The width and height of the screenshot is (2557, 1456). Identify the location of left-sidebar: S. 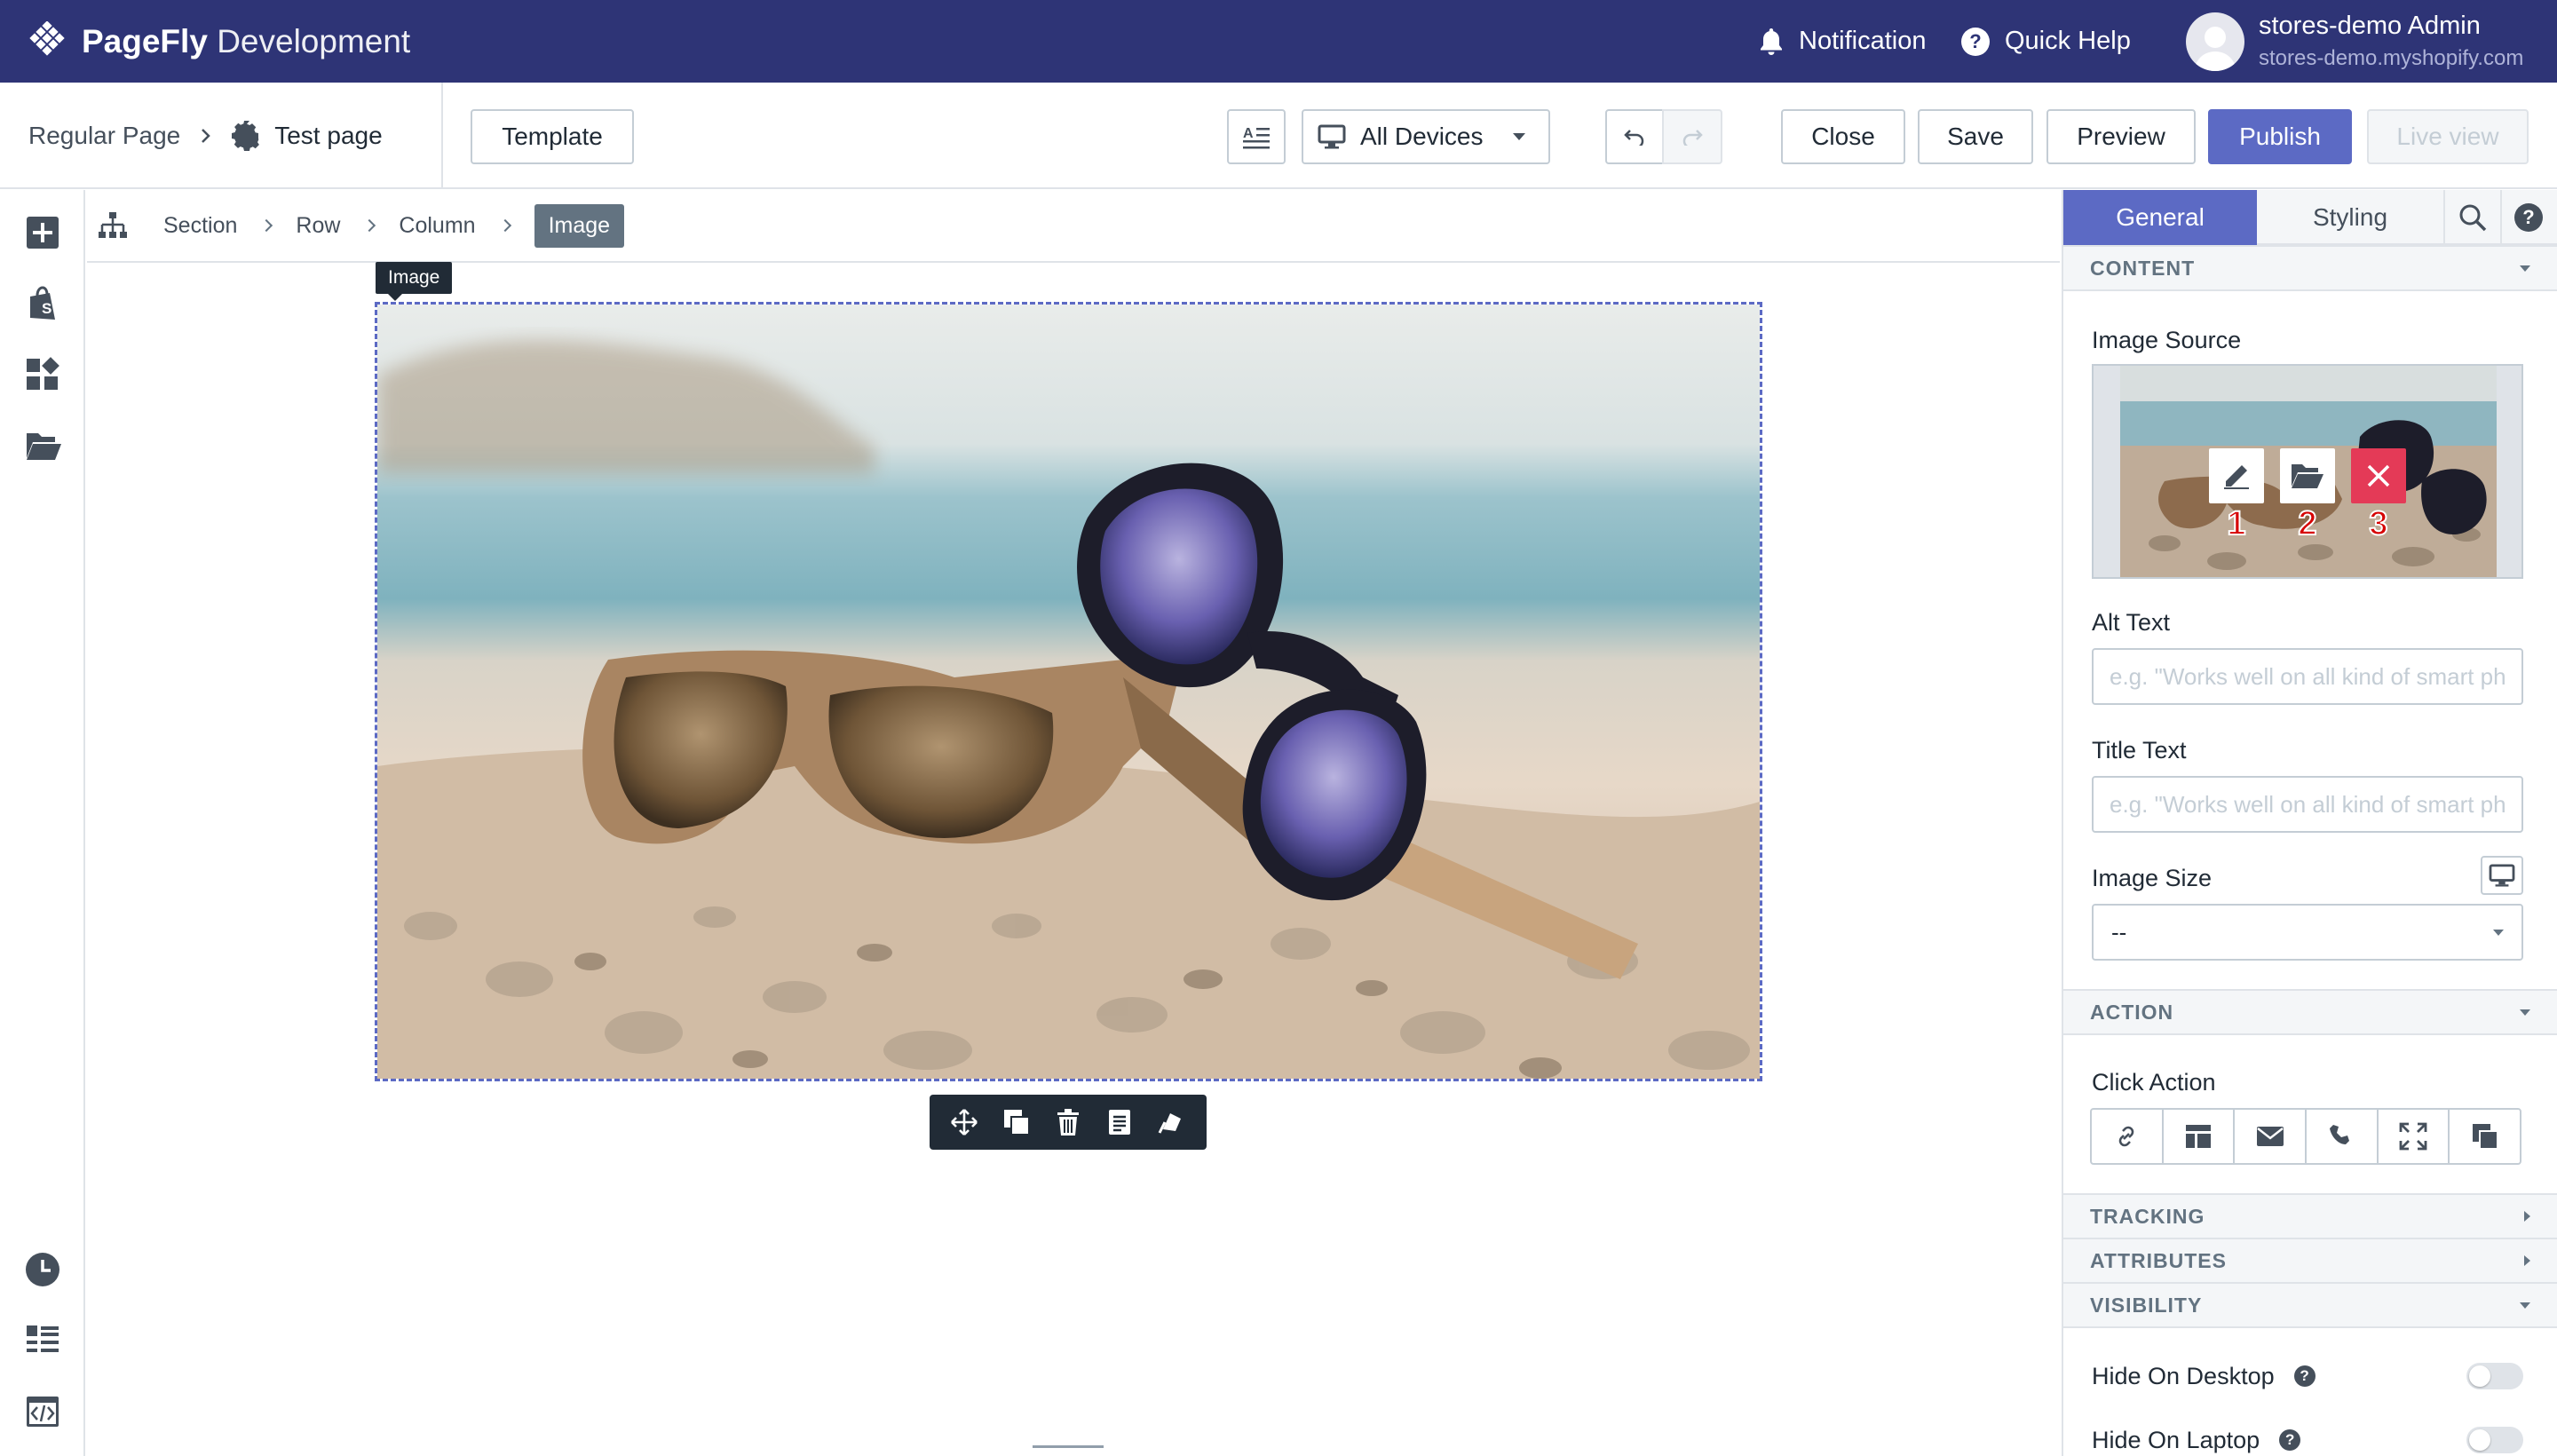
(42, 823).